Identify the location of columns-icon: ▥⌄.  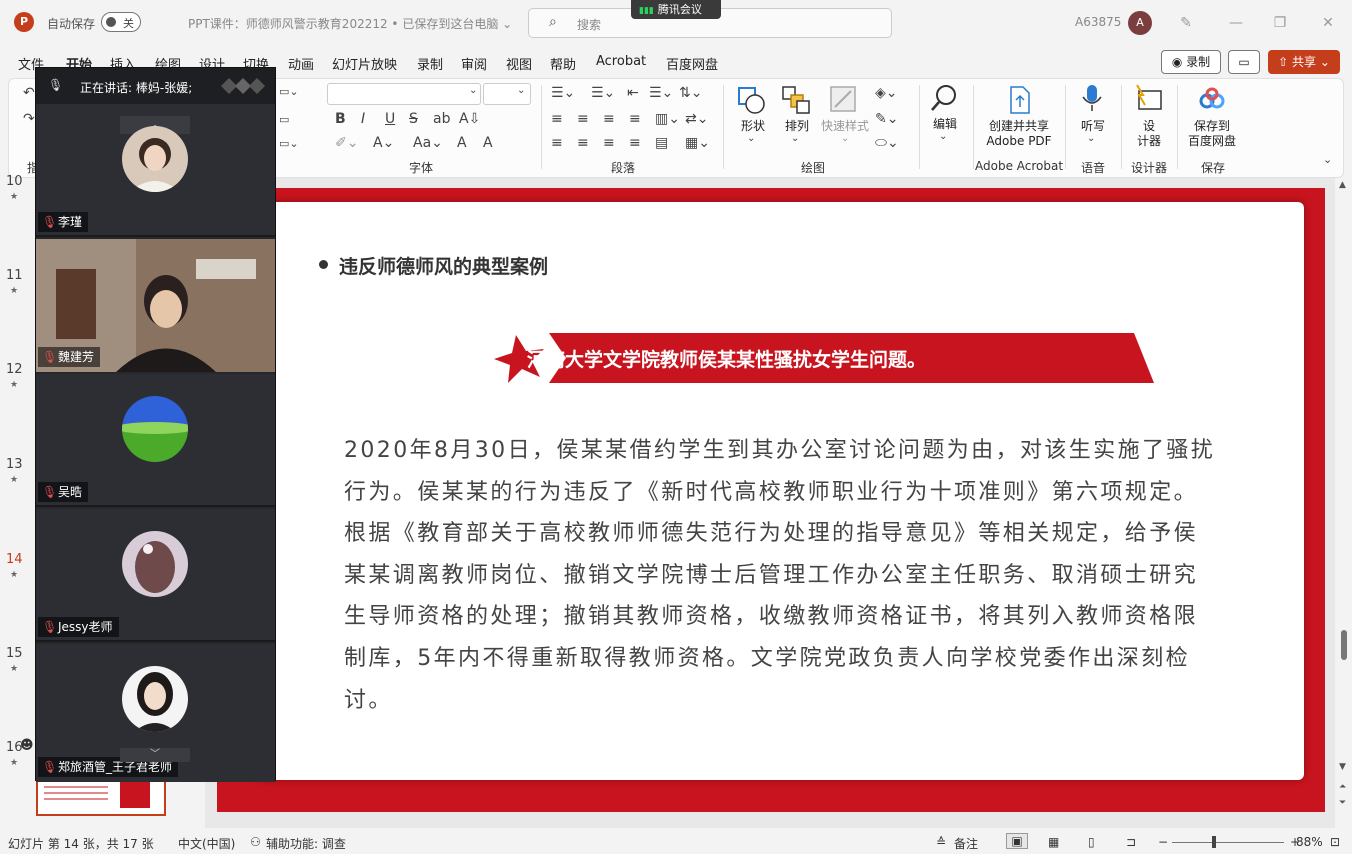
(667, 119).